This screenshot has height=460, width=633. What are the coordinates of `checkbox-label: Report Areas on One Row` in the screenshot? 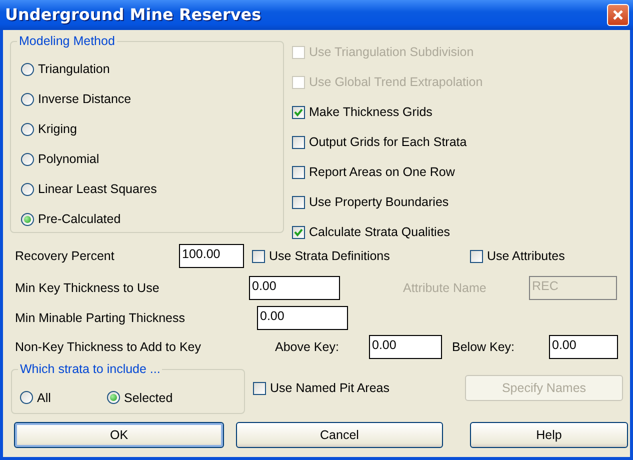 It's located at (382, 172).